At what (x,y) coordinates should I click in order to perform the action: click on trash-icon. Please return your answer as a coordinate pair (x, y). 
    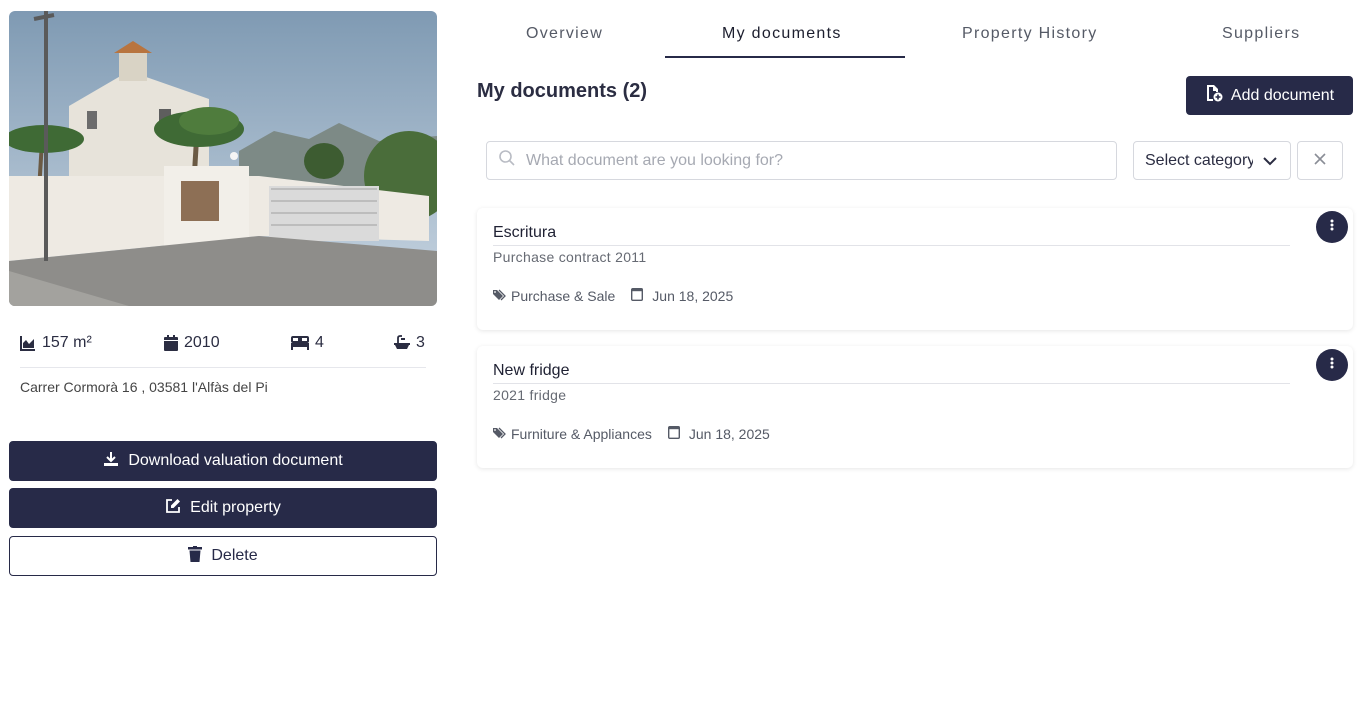
    Looking at the image, I should click on (195, 556).